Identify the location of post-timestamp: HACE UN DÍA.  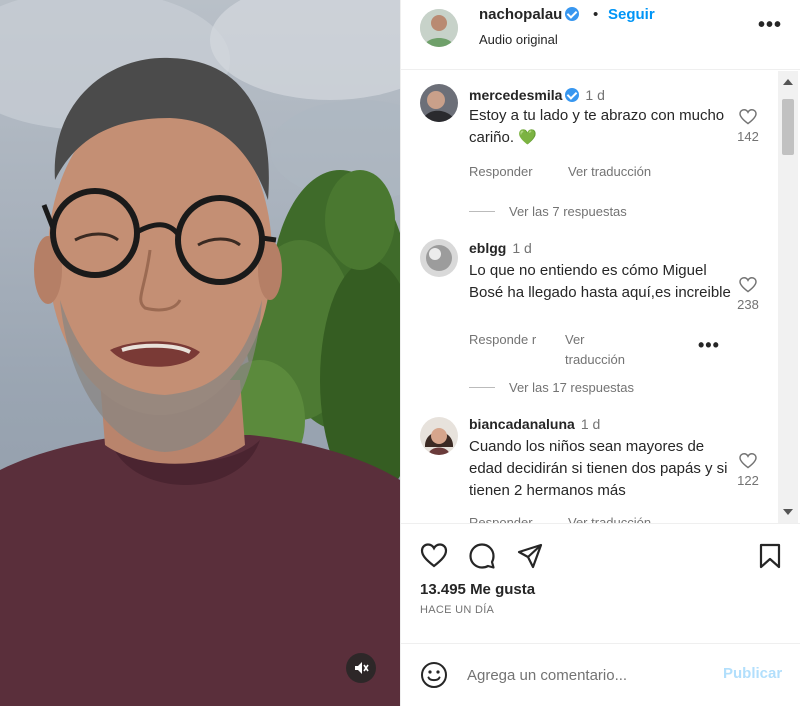
(457, 610).